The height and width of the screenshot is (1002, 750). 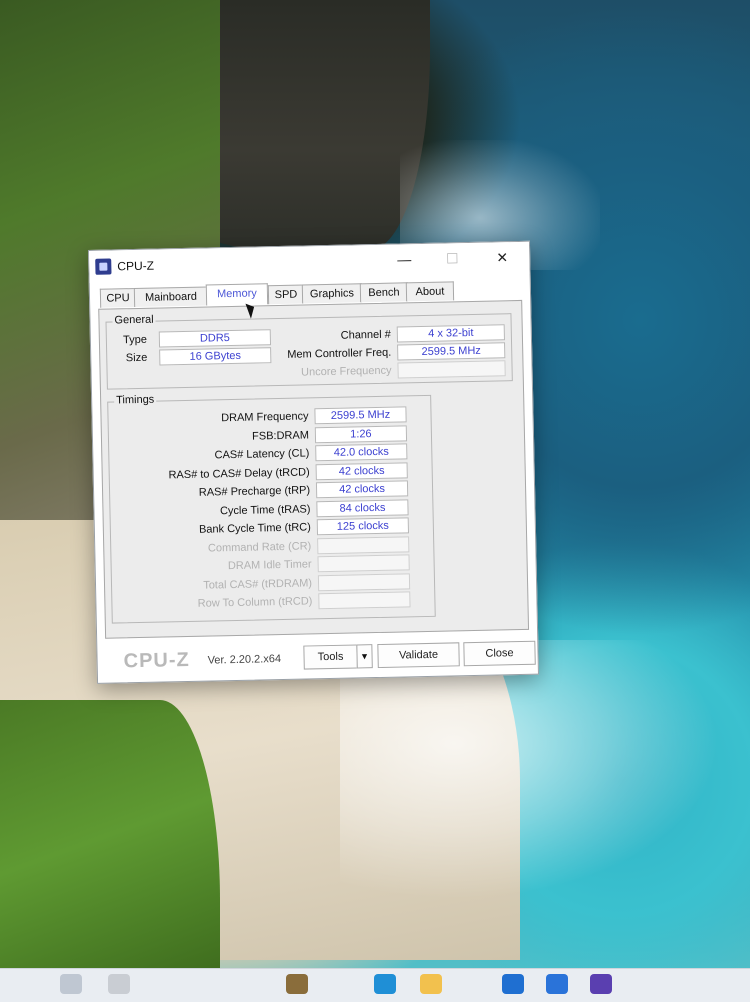 What do you see at coordinates (430, 291) in the screenshot?
I see `tab-about: About` at bounding box center [430, 291].